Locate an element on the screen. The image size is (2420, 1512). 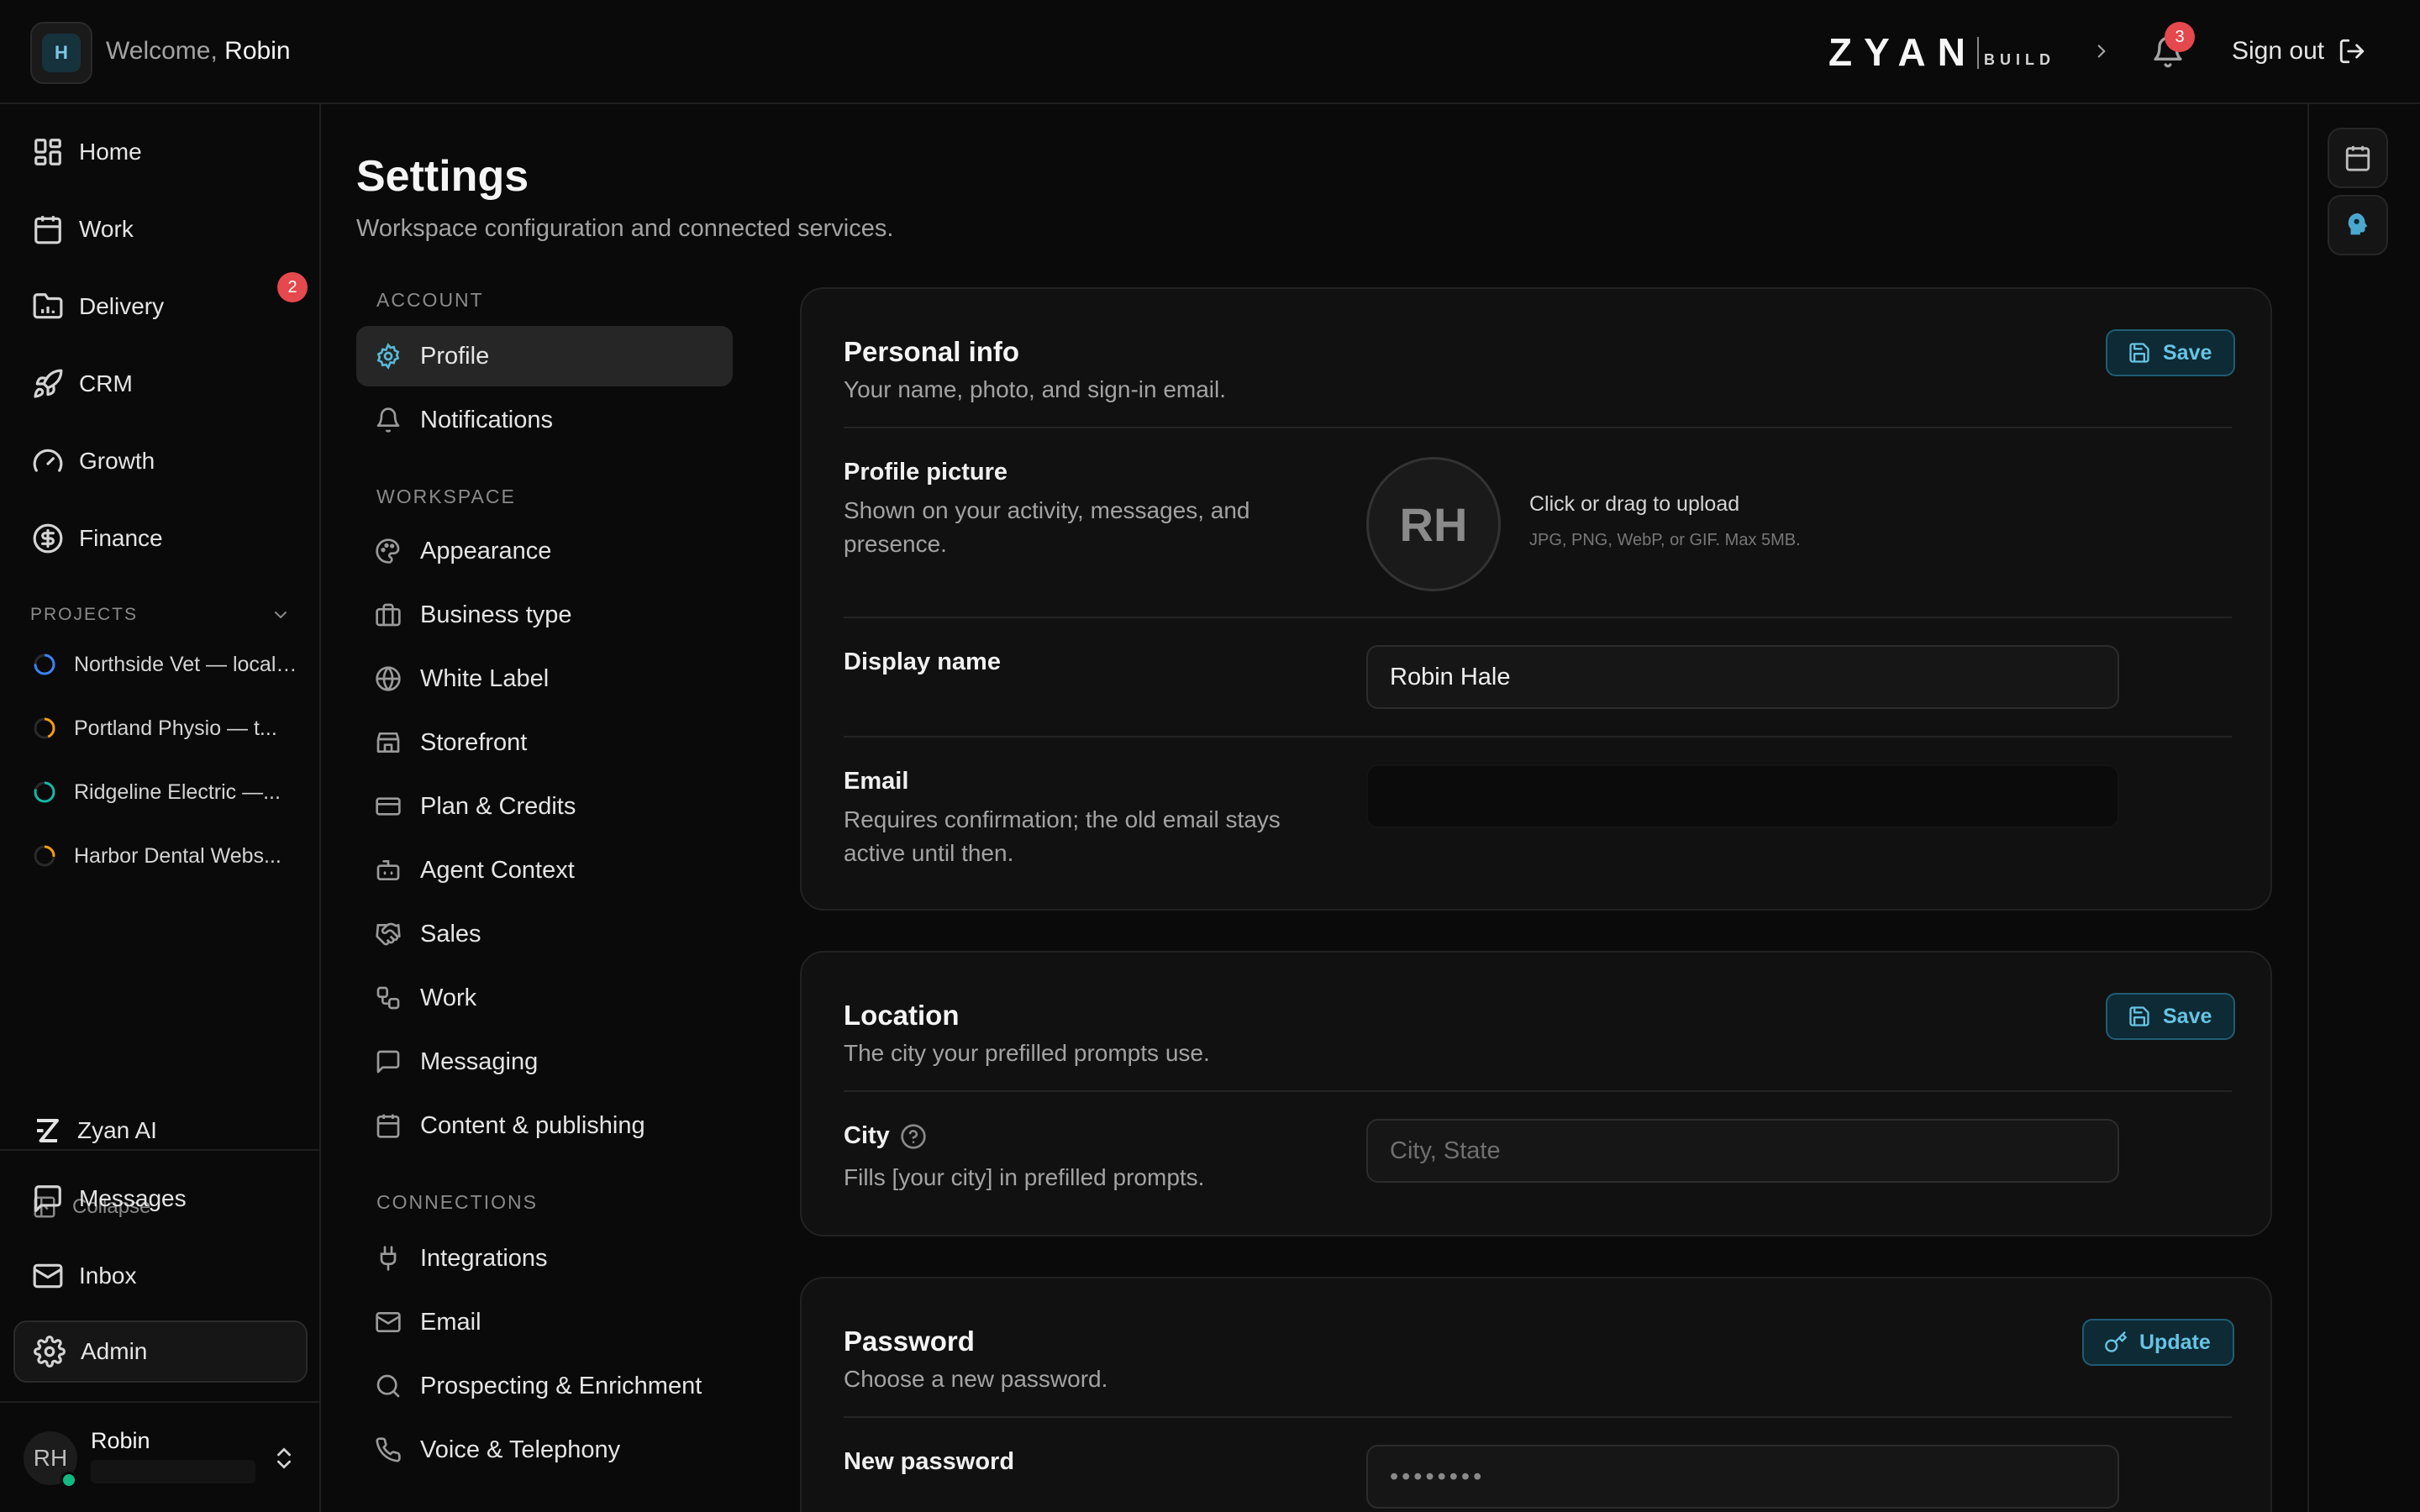
brand-logo: ZYAN BUILD is located at coordinates (1941, 52).